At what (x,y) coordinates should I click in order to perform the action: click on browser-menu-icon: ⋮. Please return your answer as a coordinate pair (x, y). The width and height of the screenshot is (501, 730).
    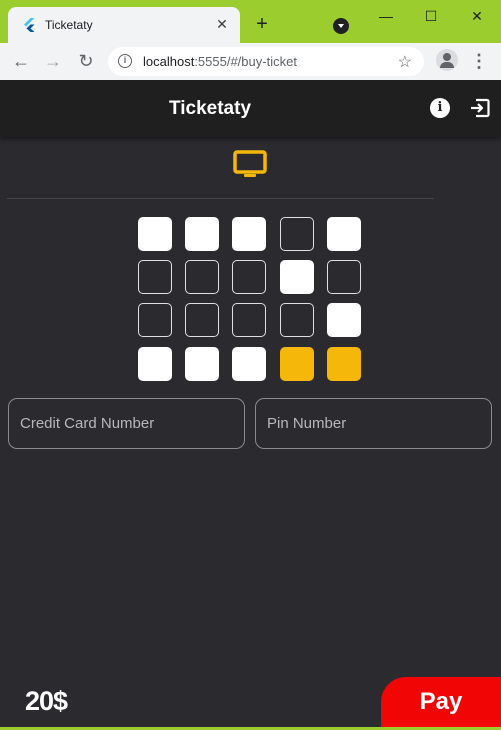
    Looking at the image, I should click on (479, 61).